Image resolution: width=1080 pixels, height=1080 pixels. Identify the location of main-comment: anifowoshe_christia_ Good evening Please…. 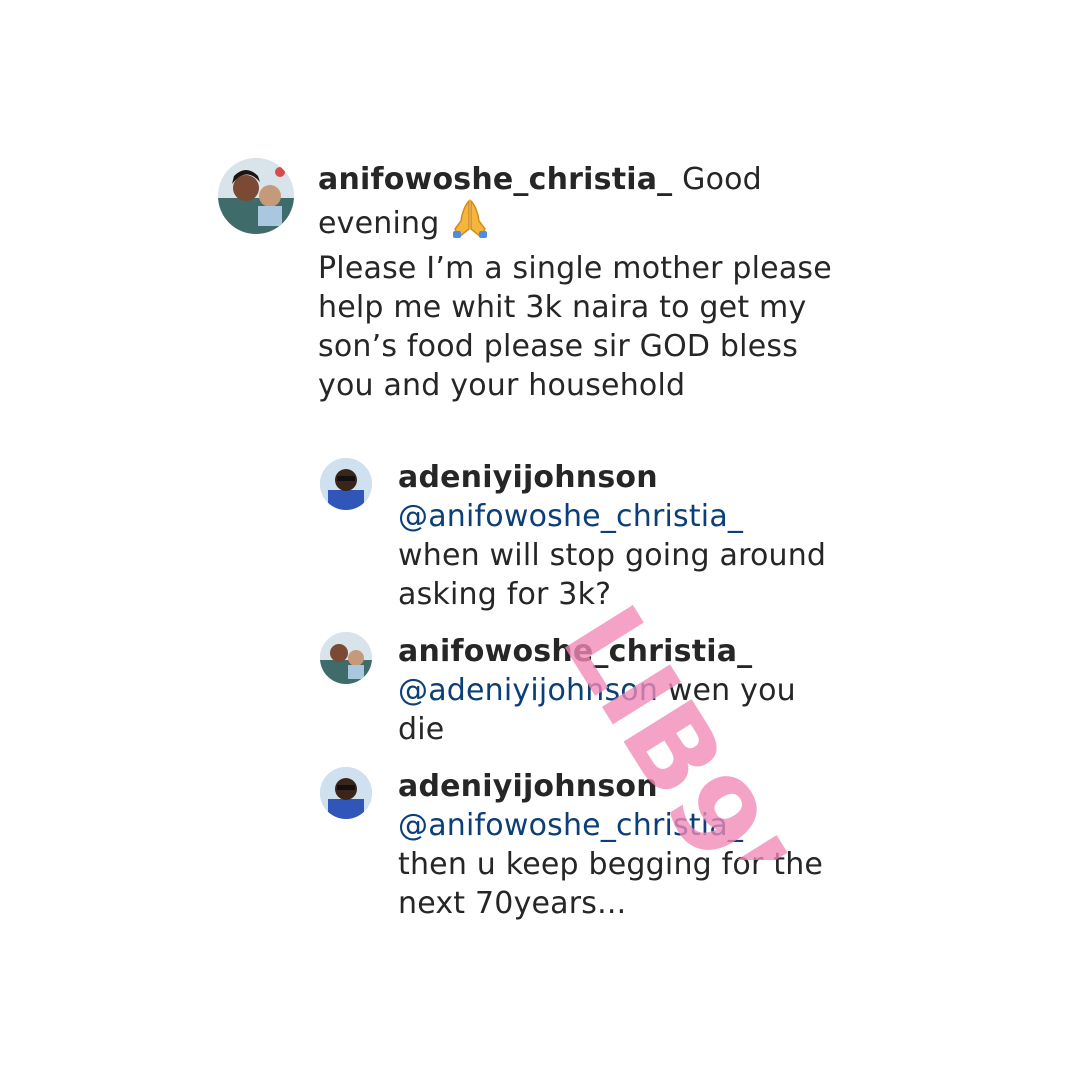
(538, 281).